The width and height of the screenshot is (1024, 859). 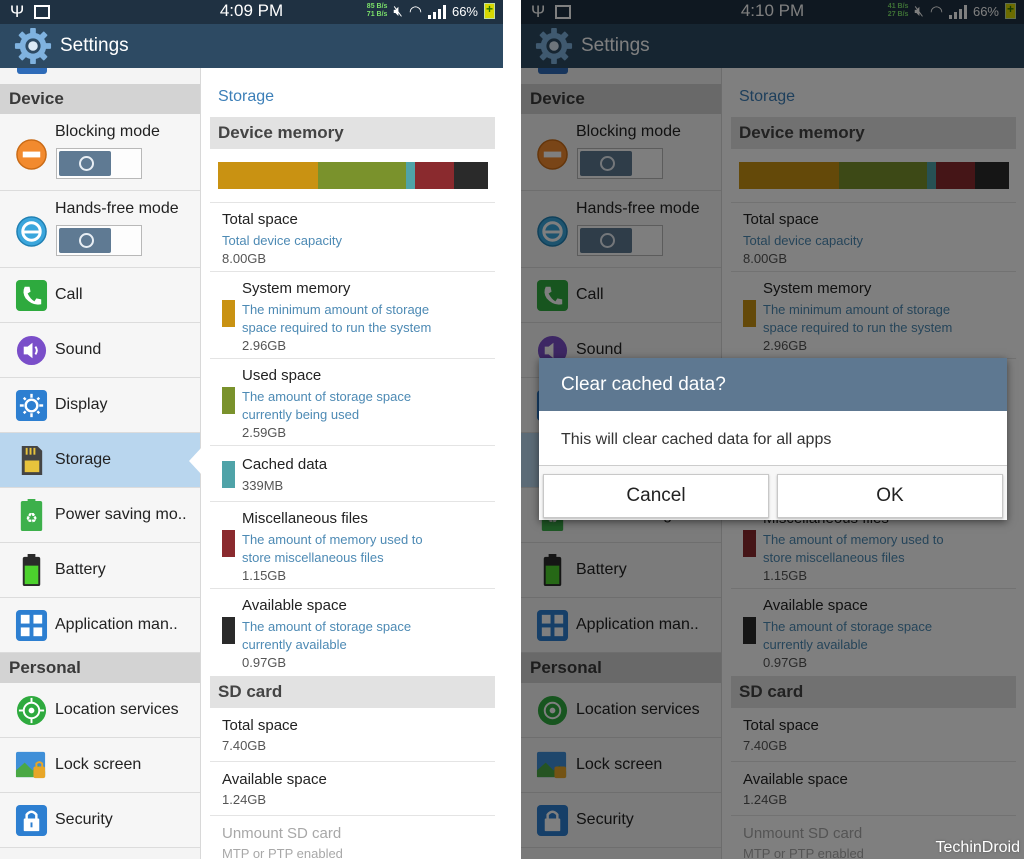 I want to click on row-desc: The minimum amount of storage, so click(x=336, y=309).